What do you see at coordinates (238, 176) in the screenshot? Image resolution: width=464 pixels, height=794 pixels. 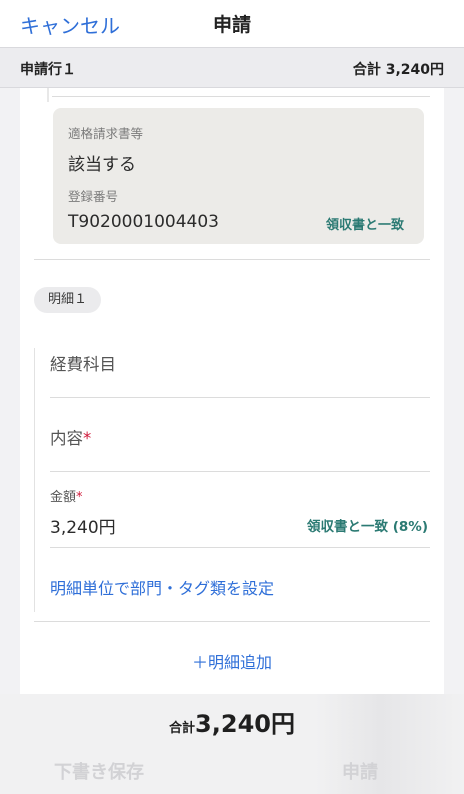 I see `qualified-invoice-card: 適格請求書等 該当する 登録番号 T9020001004403 領収書と一致` at bounding box center [238, 176].